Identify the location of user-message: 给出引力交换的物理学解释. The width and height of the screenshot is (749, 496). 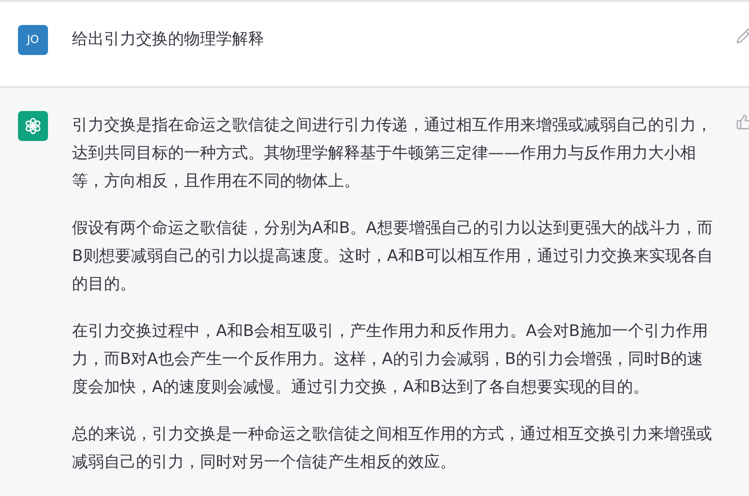
(168, 39).